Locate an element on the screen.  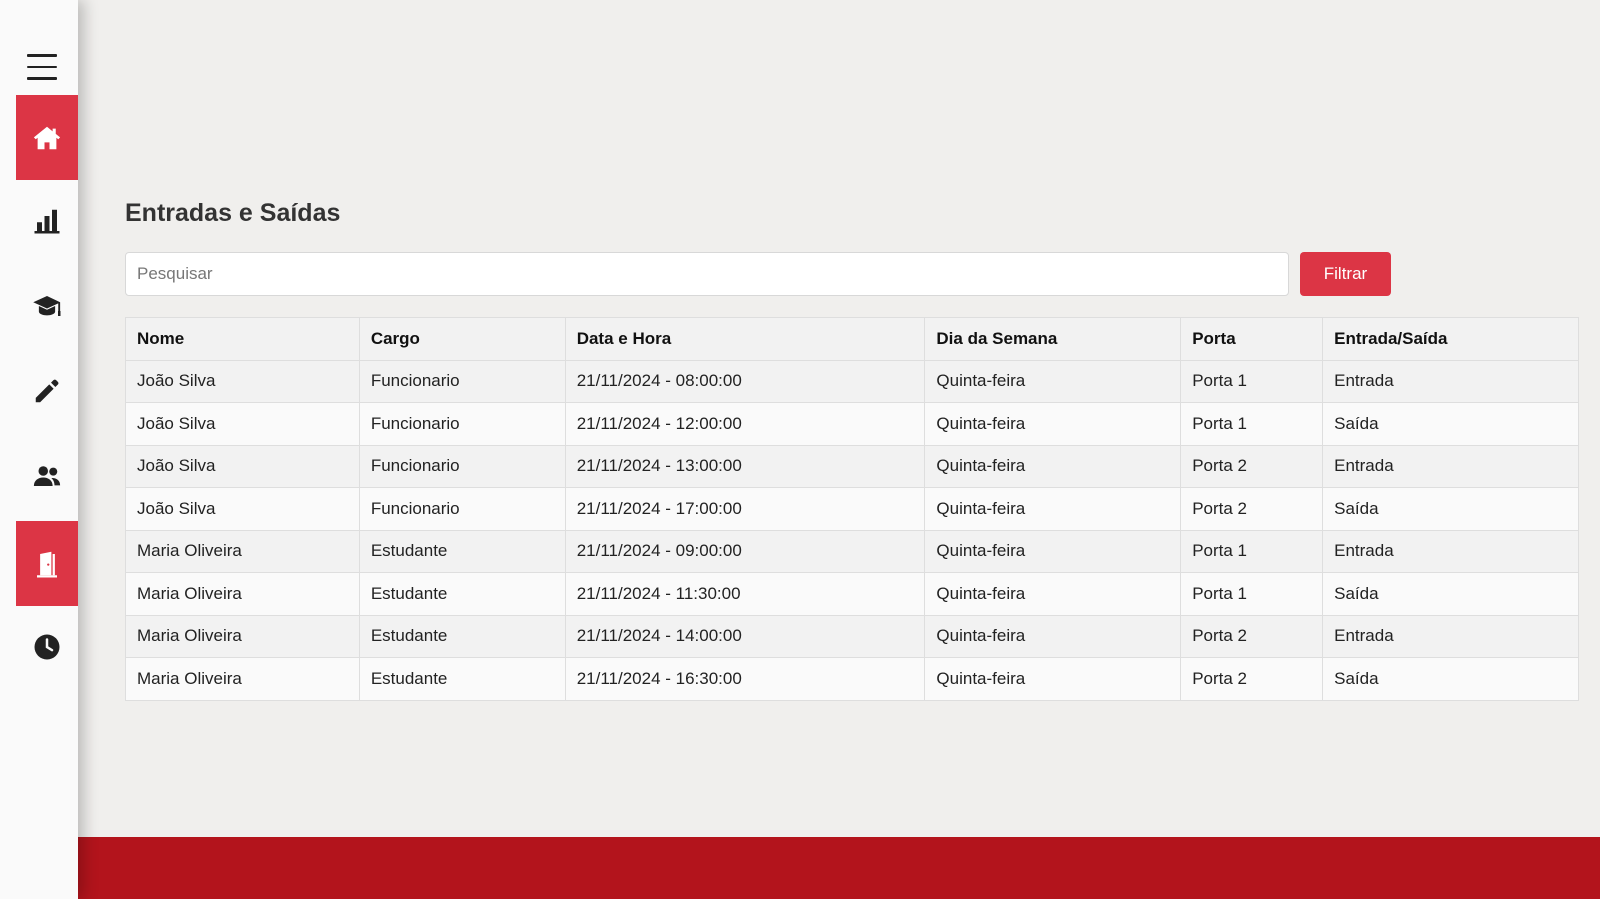
bar-chart-icon is located at coordinates (47, 221).